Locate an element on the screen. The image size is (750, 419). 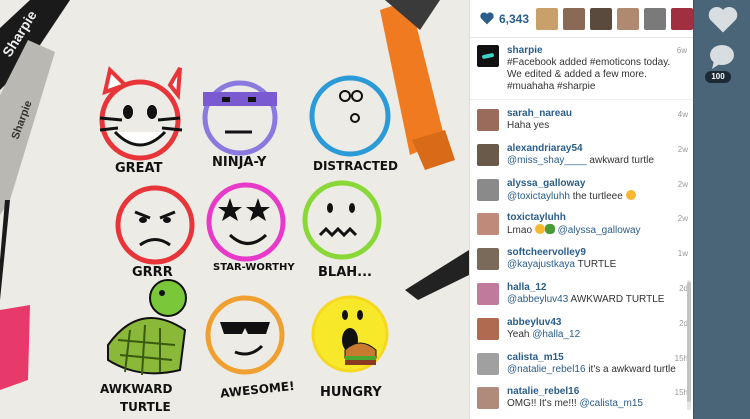
scrollbar-thumb is located at coordinates (689, 342).